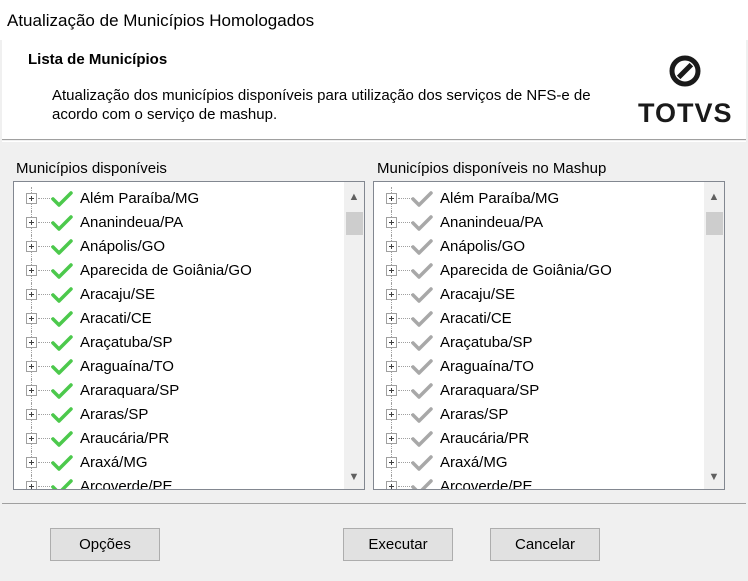  Describe the element at coordinates (500, 198) in the screenshot. I see `tree-item-label: Além Paraíba/MG` at that location.